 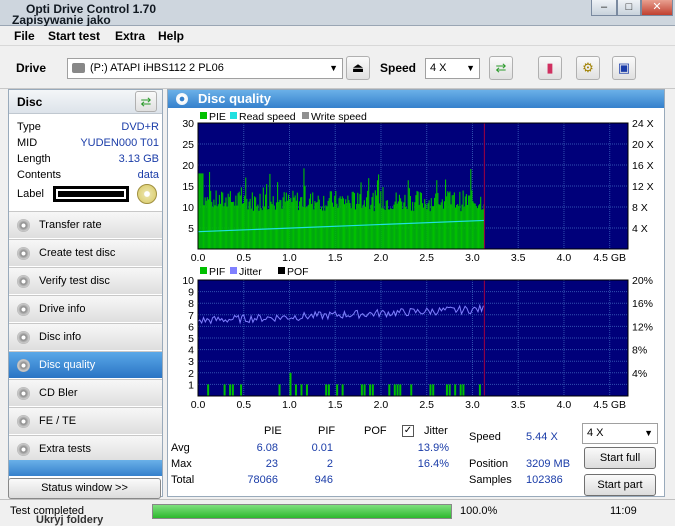 I want to click on stats-header-pif: PIF, so click(x=327, y=431).